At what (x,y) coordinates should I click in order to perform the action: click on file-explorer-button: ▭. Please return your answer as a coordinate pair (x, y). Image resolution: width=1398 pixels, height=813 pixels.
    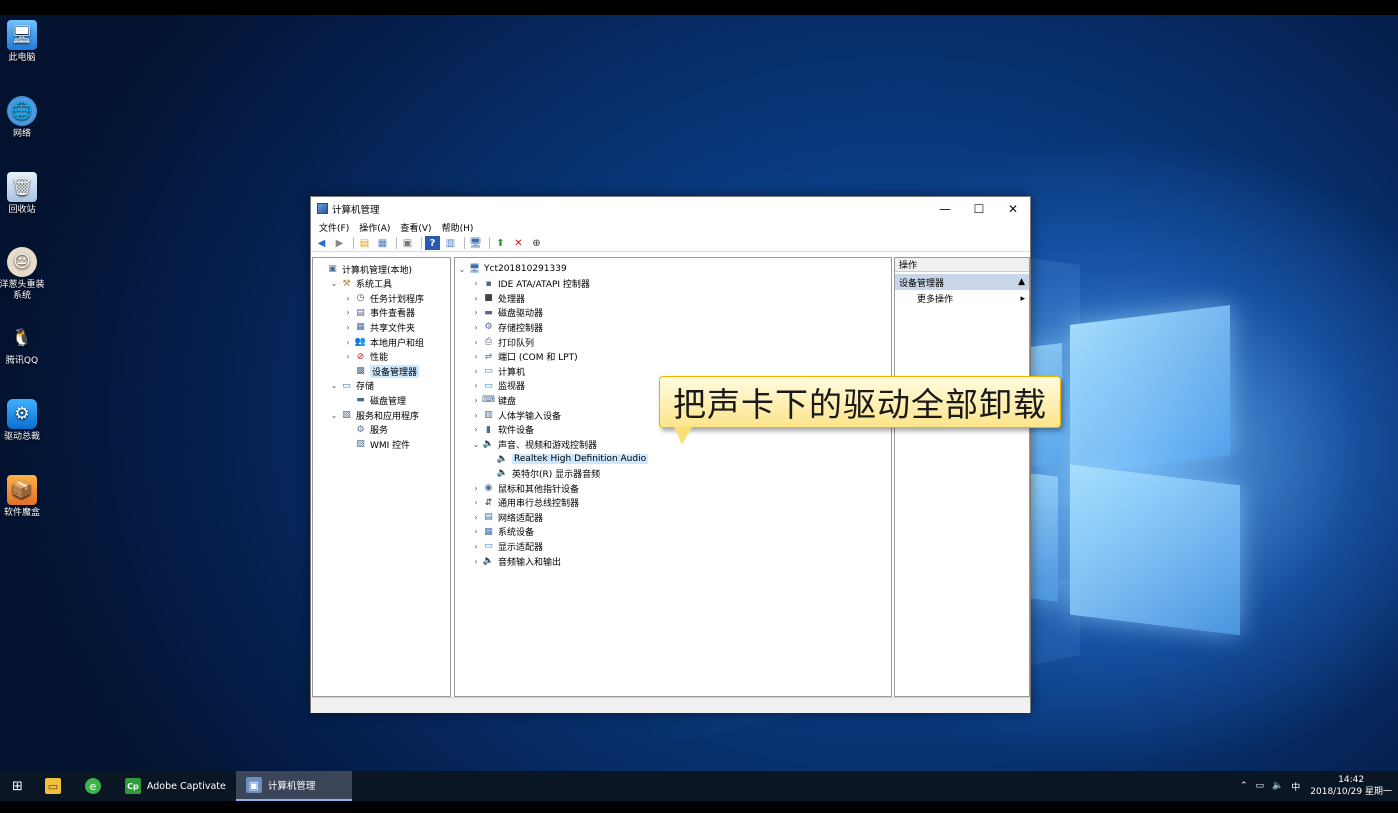
    Looking at the image, I should click on (56, 786).